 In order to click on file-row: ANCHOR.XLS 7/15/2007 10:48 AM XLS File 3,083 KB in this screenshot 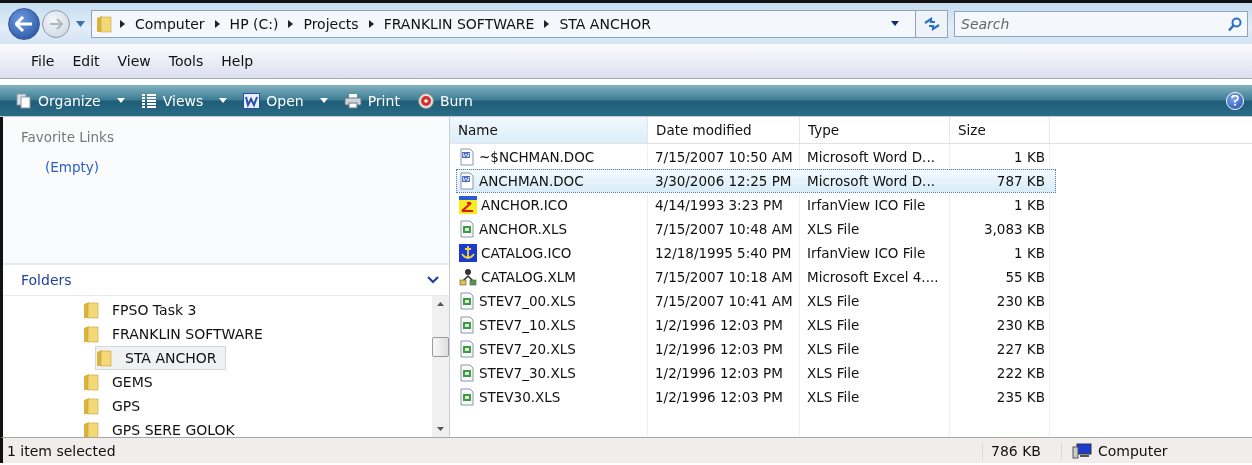, I will do `click(756, 229)`.